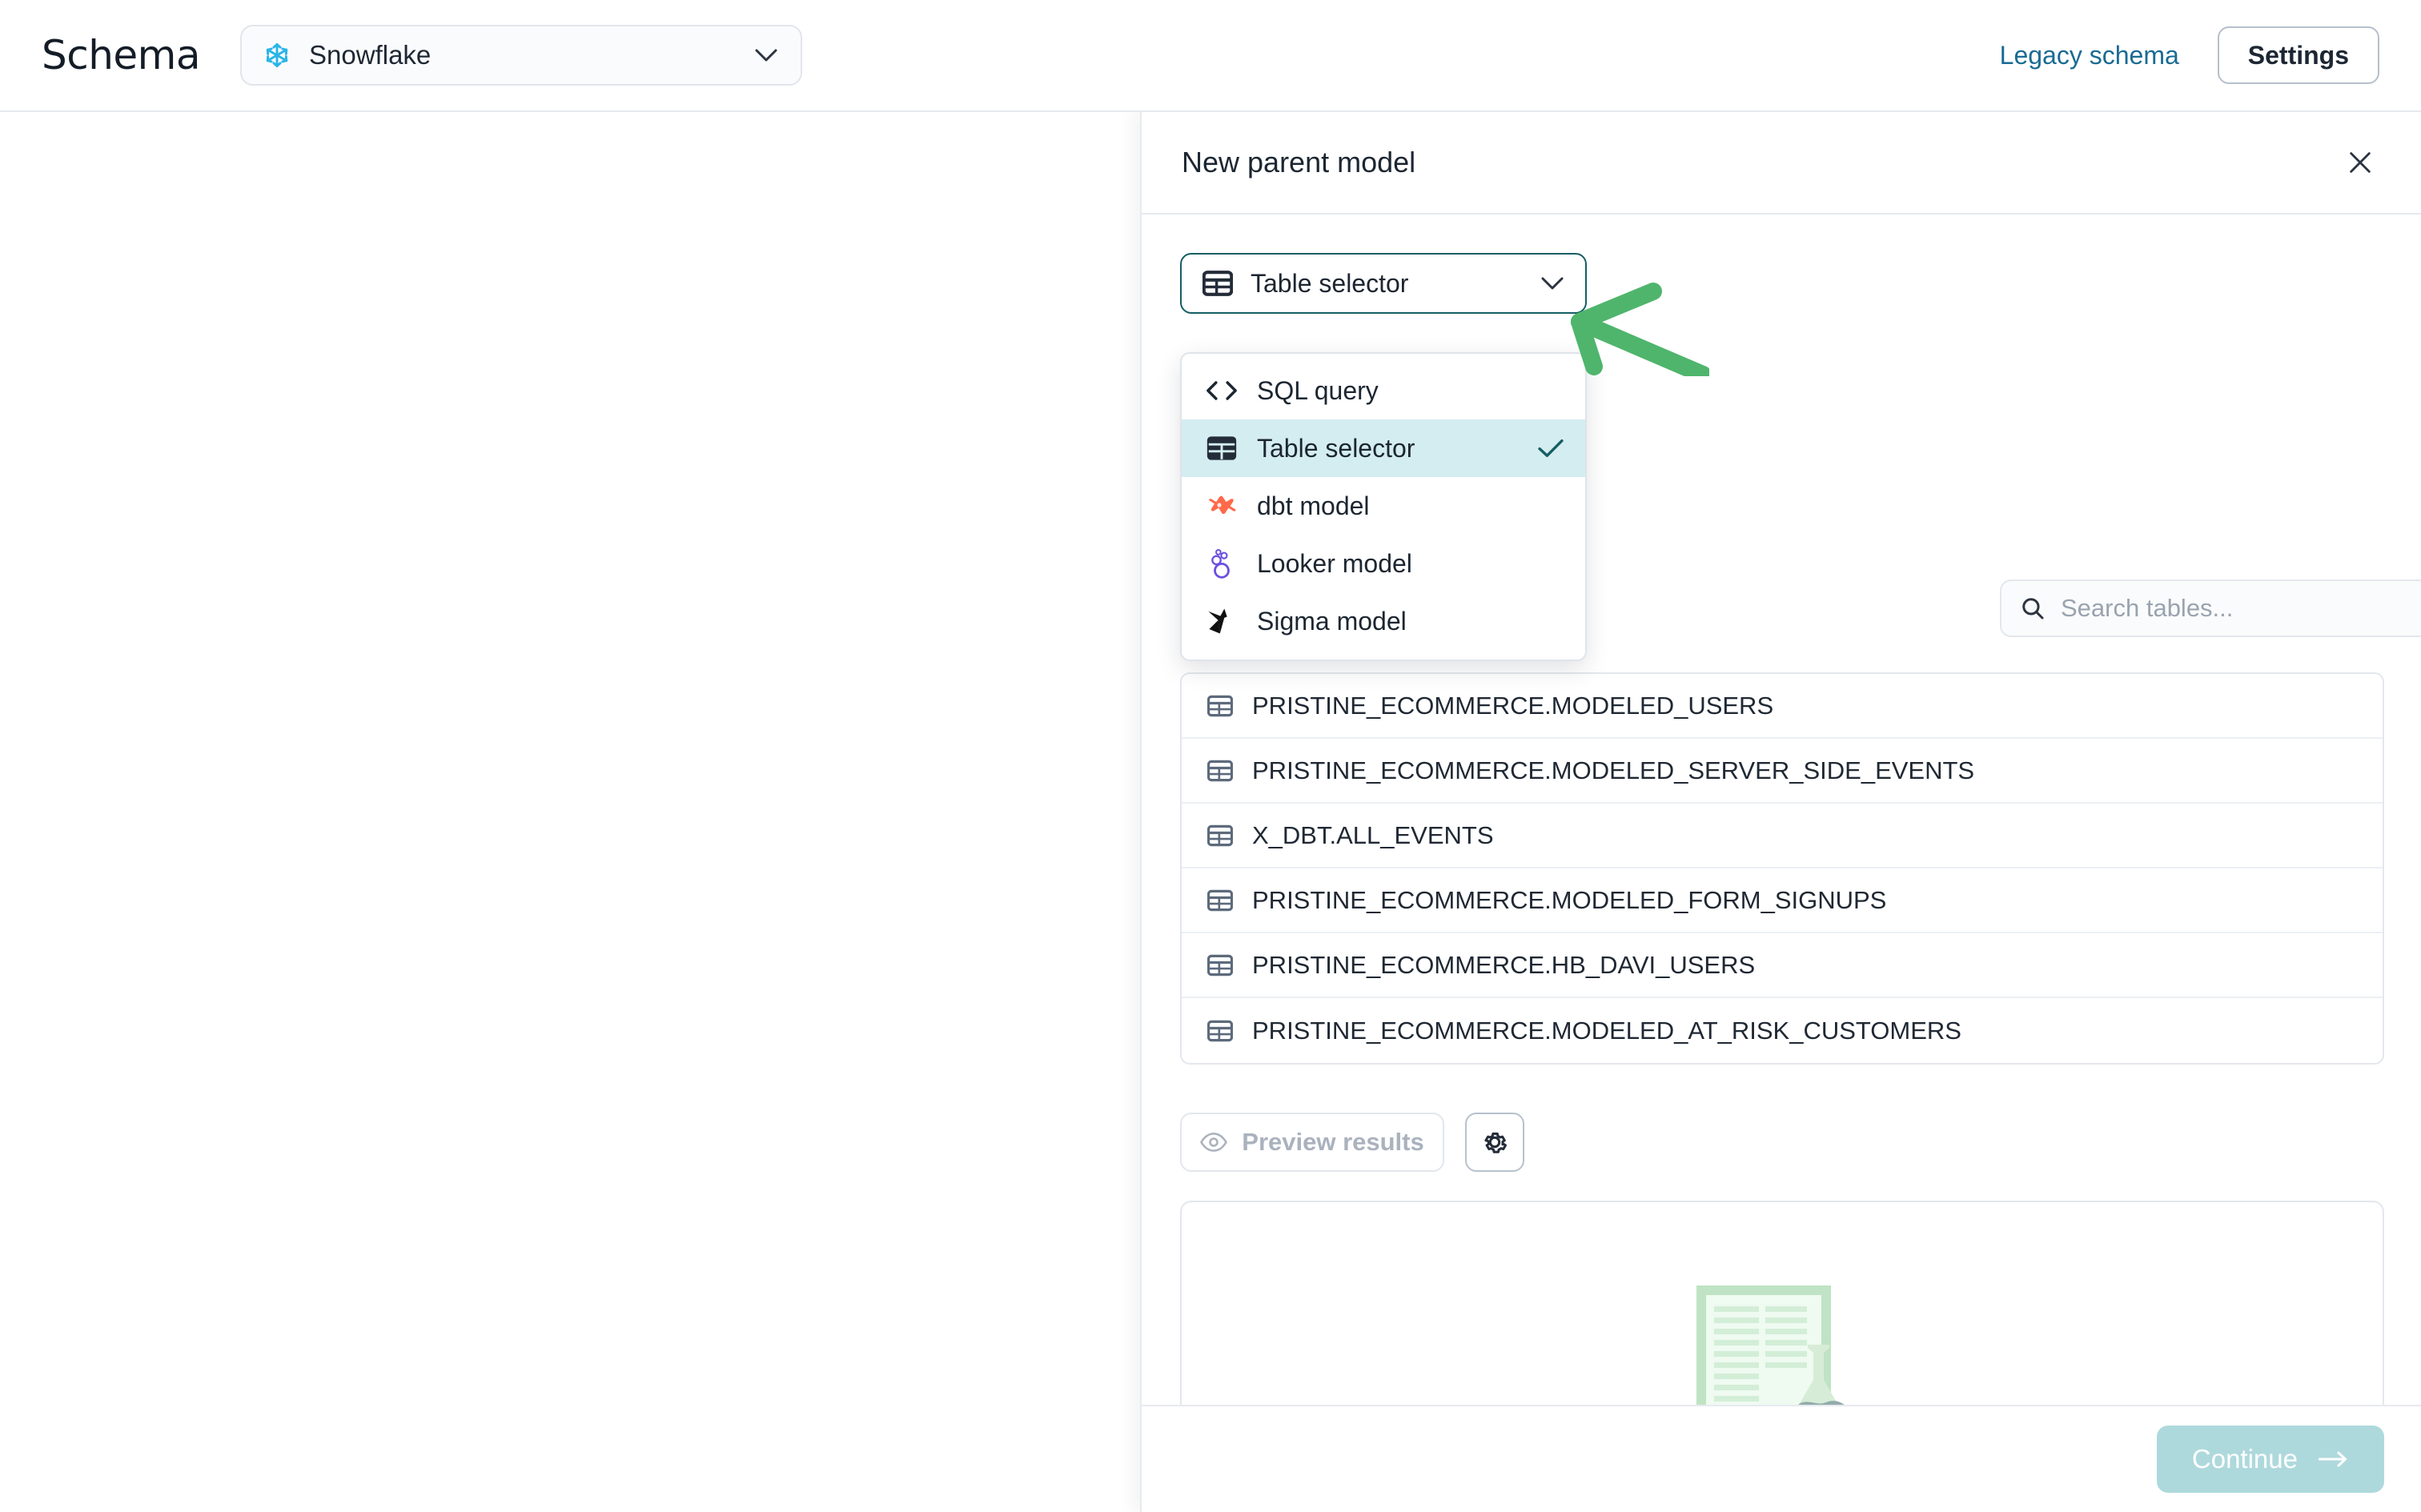  I want to click on menu-item-sql-query: SQL query, so click(1383, 390).